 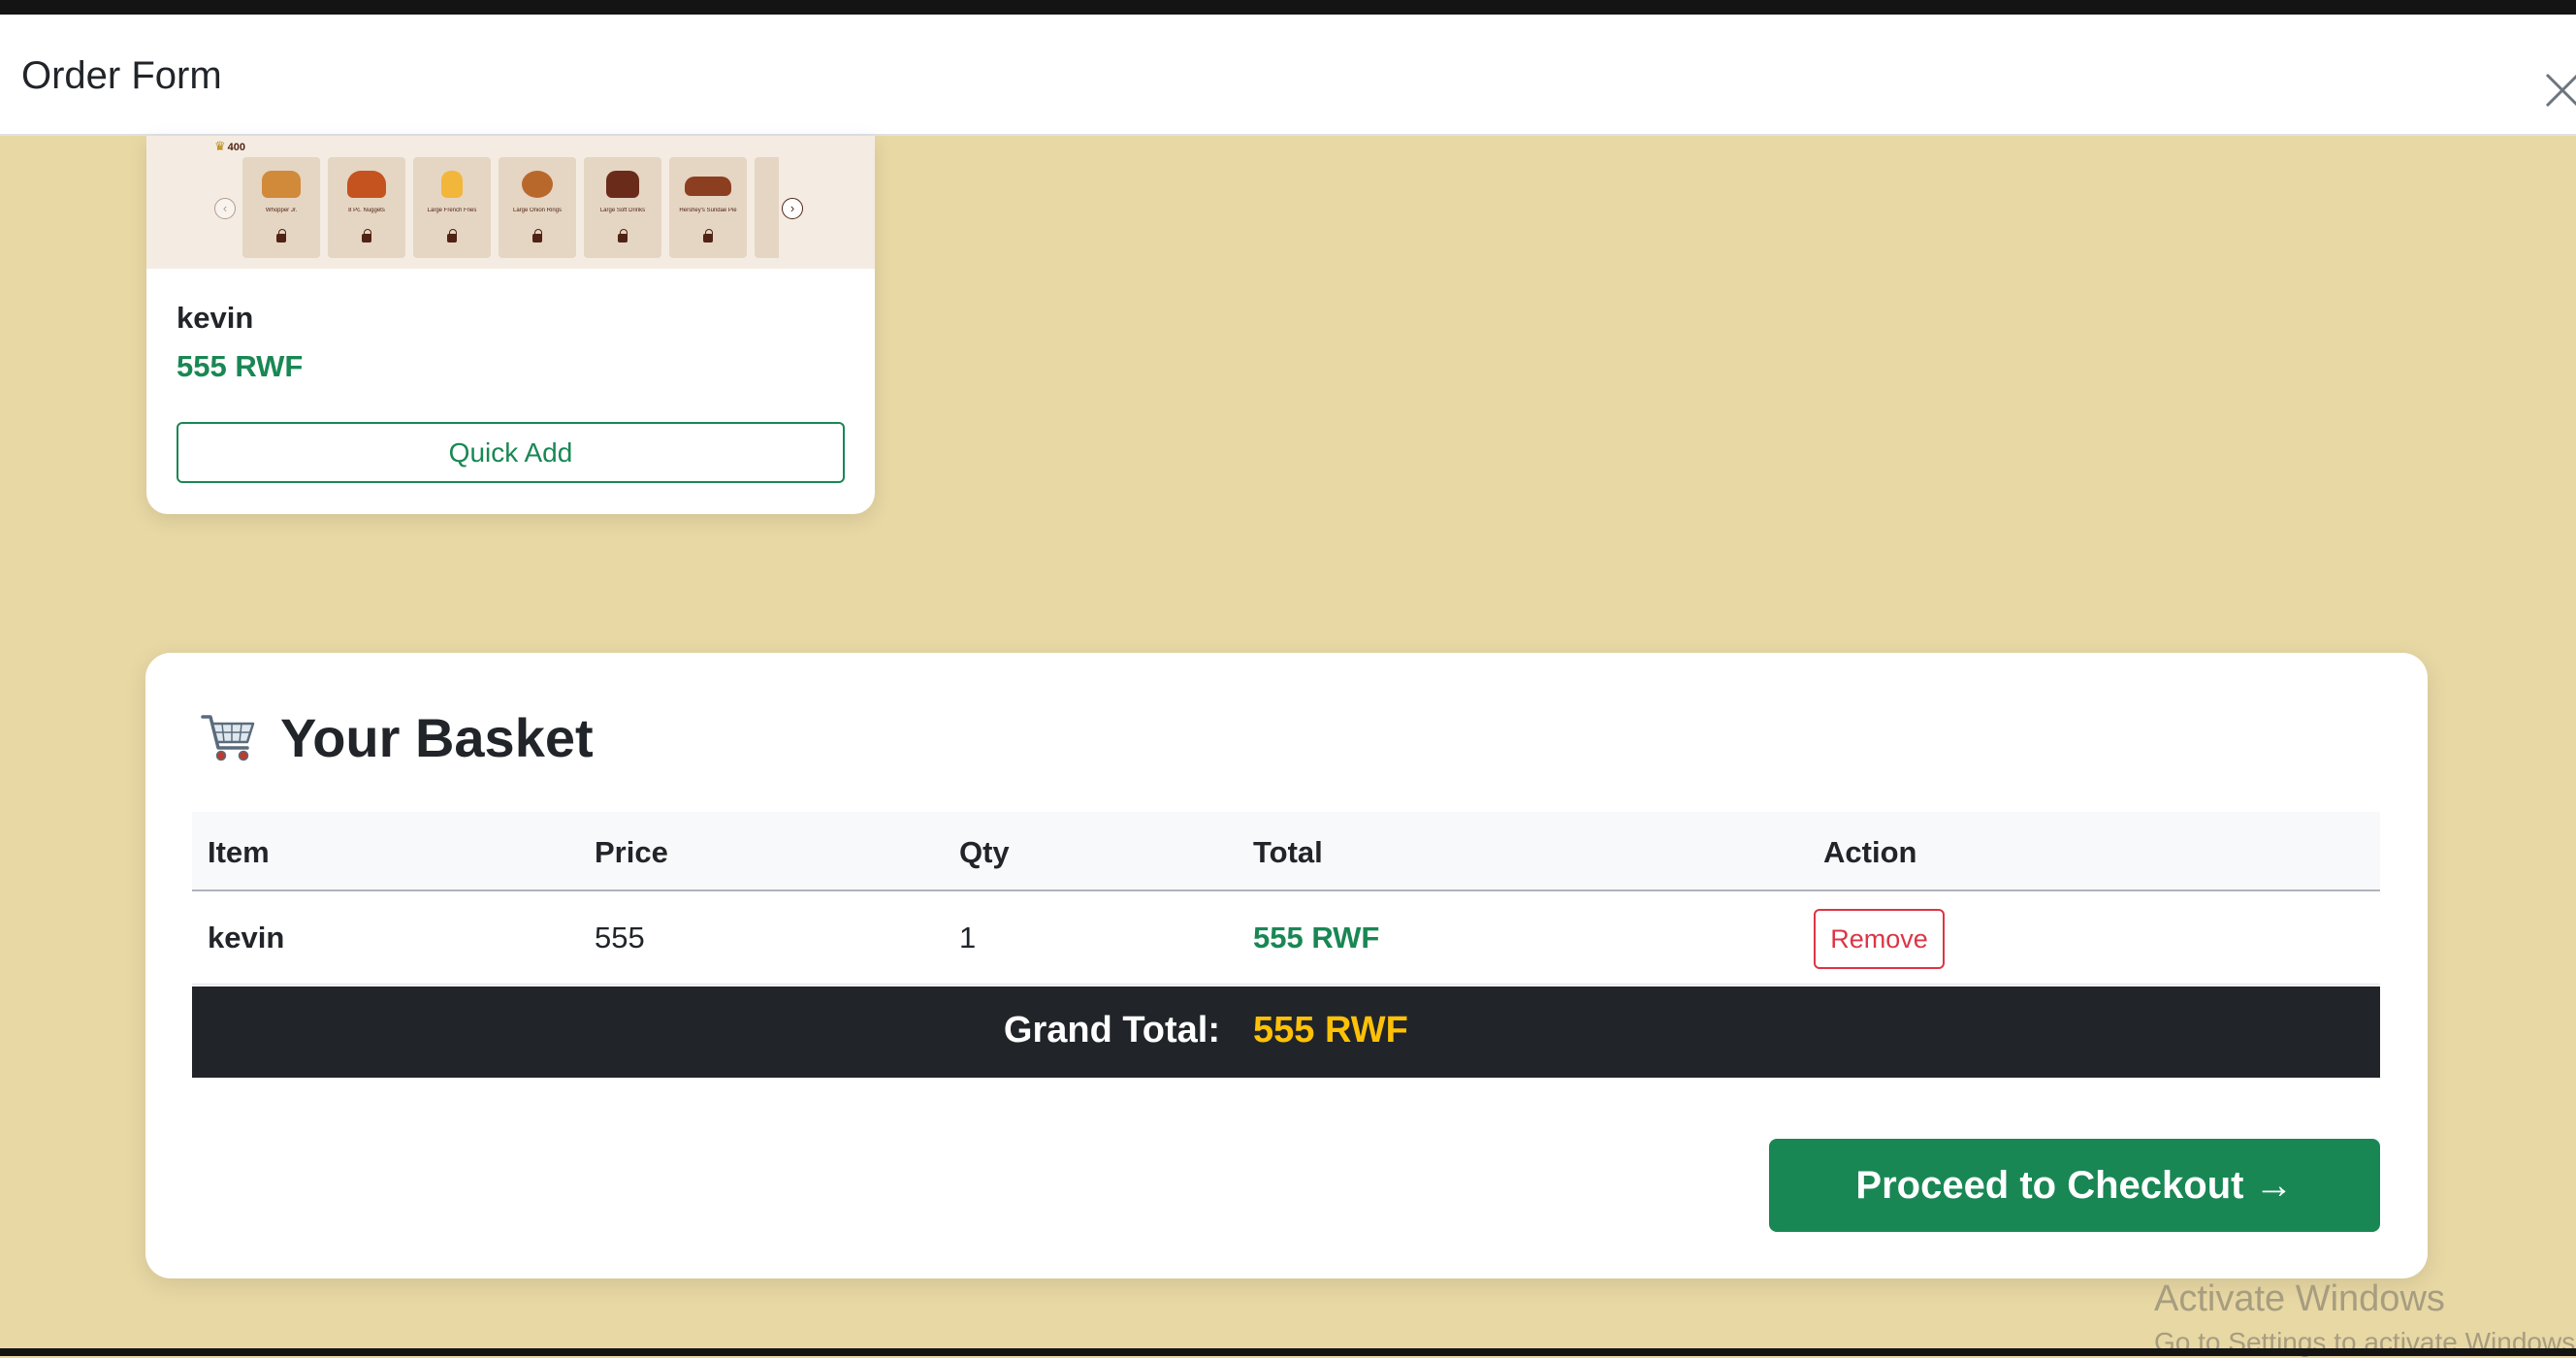 What do you see at coordinates (792, 208) in the screenshot?
I see `promo-next-icon: ›` at bounding box center [792, 208].